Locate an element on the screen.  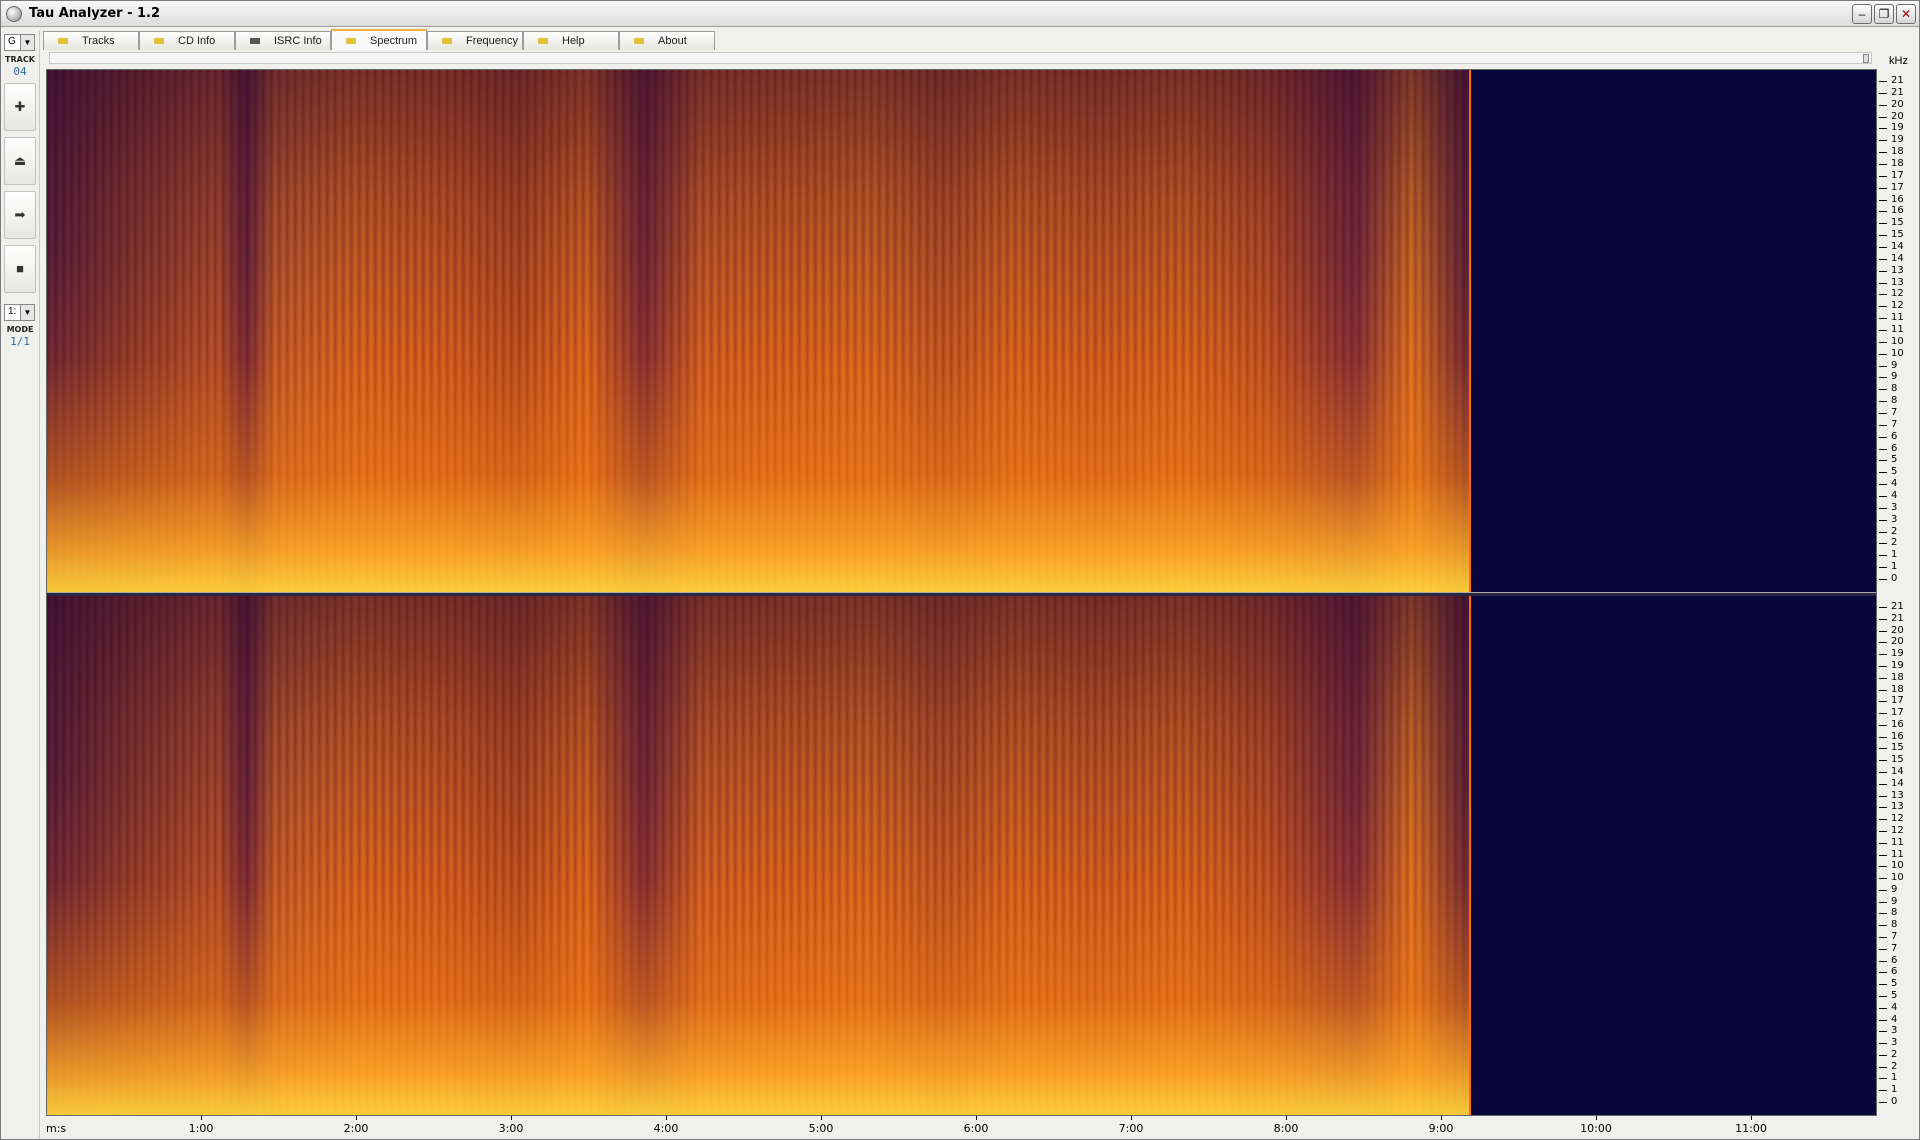
khz-tick-label: 11 is located at coordinates (1897, 329).